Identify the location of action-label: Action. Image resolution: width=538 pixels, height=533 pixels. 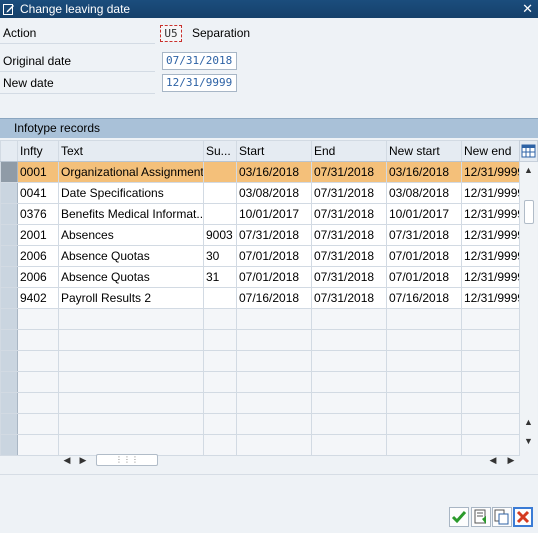
(77, 33).